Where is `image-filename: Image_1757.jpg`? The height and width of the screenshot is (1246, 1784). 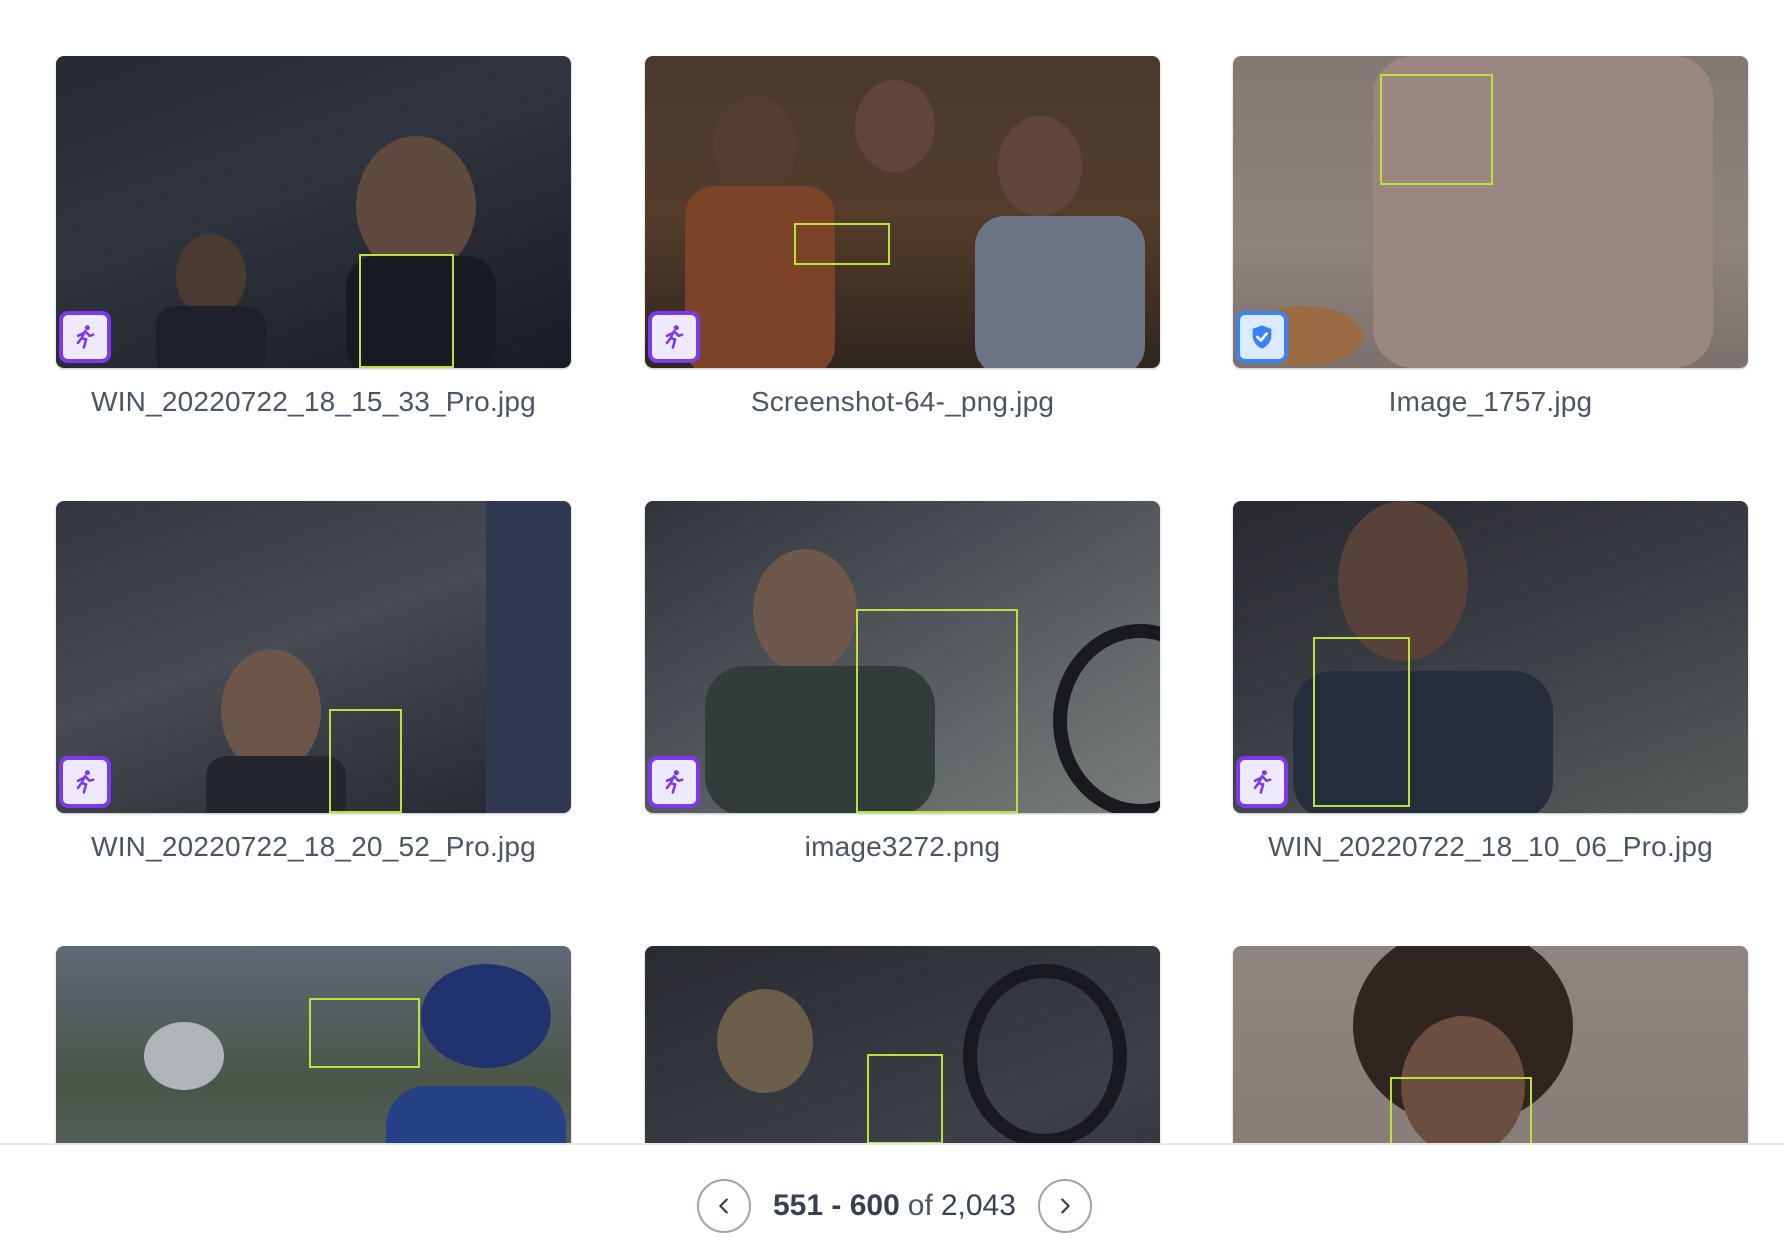 image-filename: Image_1757.jpg is located at coordinates (1490, 401).